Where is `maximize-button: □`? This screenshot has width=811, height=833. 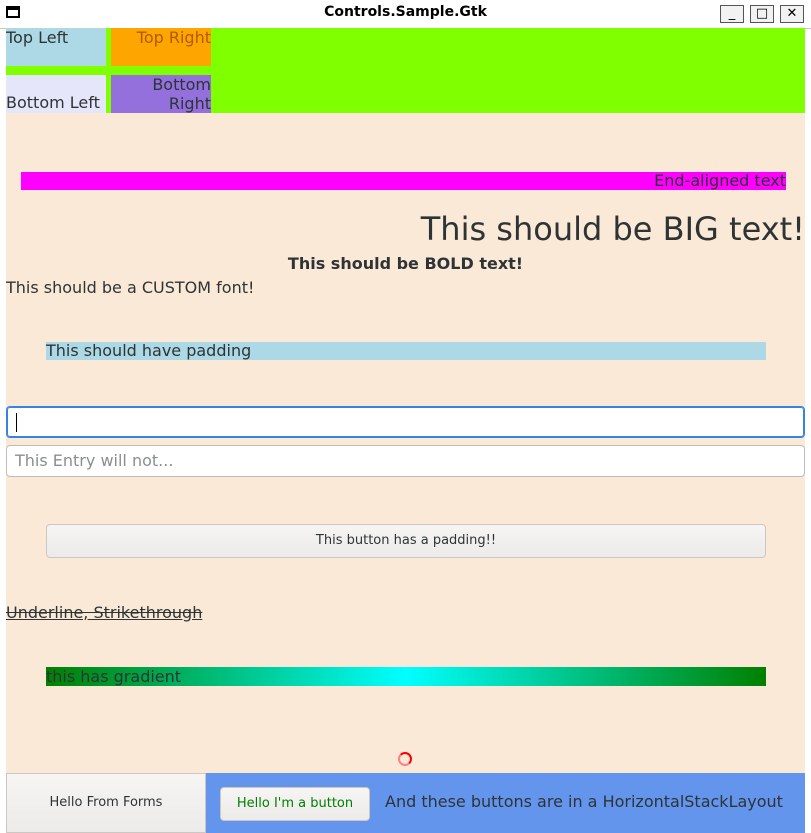 maximize-button: □ is located at coordinates (762, 14).